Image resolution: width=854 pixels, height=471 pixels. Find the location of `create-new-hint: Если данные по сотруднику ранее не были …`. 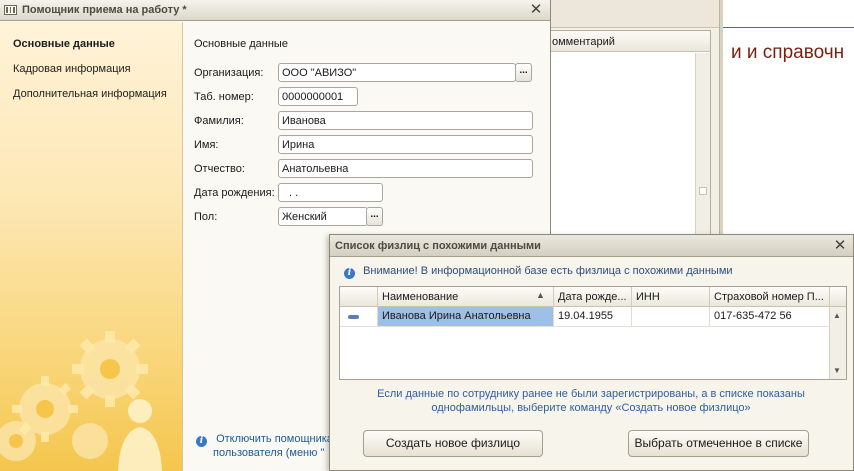

create-new-hint: Если данные по сотруднику ранее не были … is located at coordinates (591, 401).